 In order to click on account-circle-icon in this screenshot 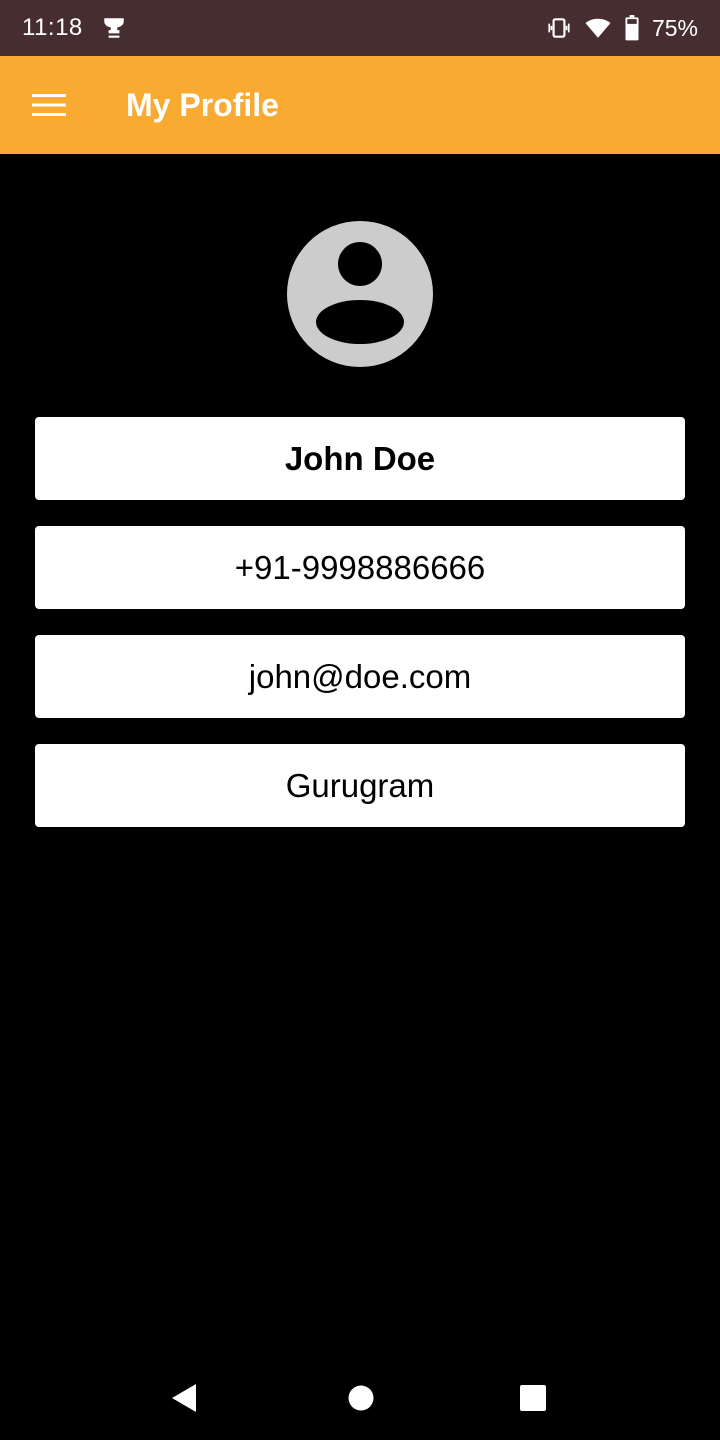, I will do `click(360, 294)`.